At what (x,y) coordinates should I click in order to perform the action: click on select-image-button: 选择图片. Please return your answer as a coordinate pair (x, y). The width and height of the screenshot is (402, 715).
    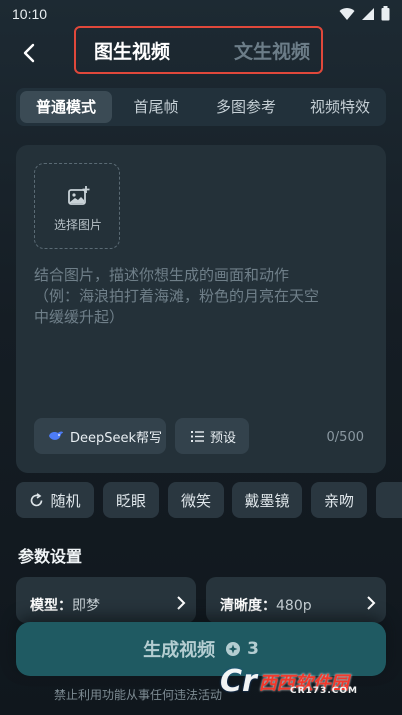
    Looking at the image, I should click on (77, 206).